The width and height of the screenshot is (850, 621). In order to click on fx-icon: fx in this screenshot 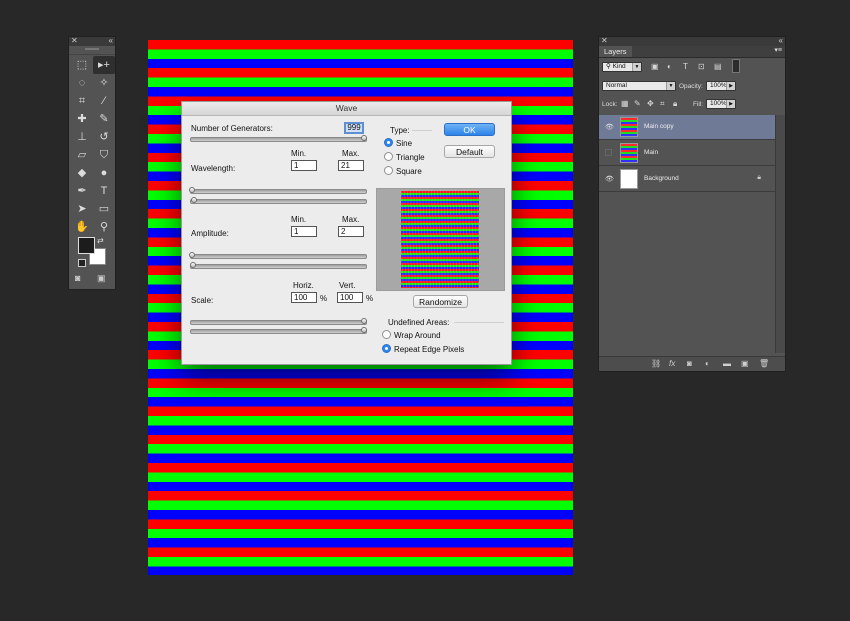, I will do `click(672, 363)`.